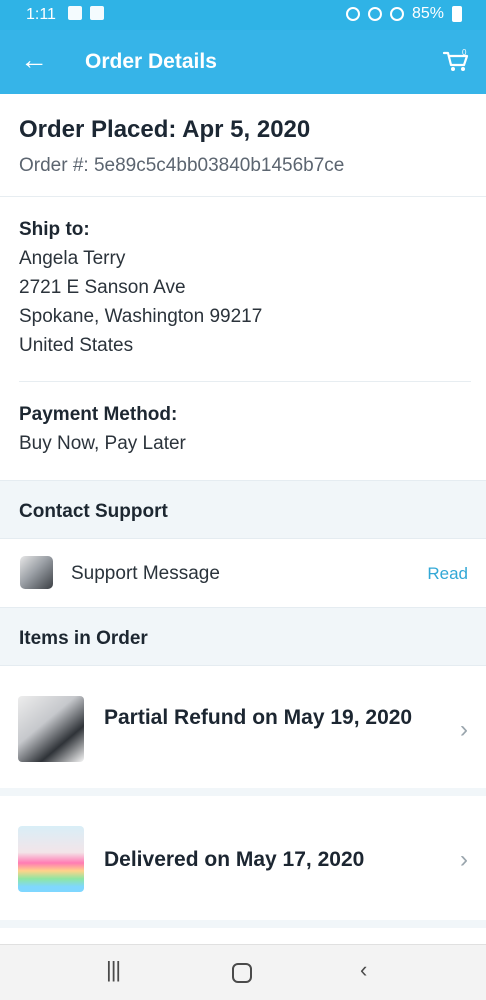 This screenshot has height=1000, width=486. I want to click on contact-support-header: Contact Support, so click(243, 509).